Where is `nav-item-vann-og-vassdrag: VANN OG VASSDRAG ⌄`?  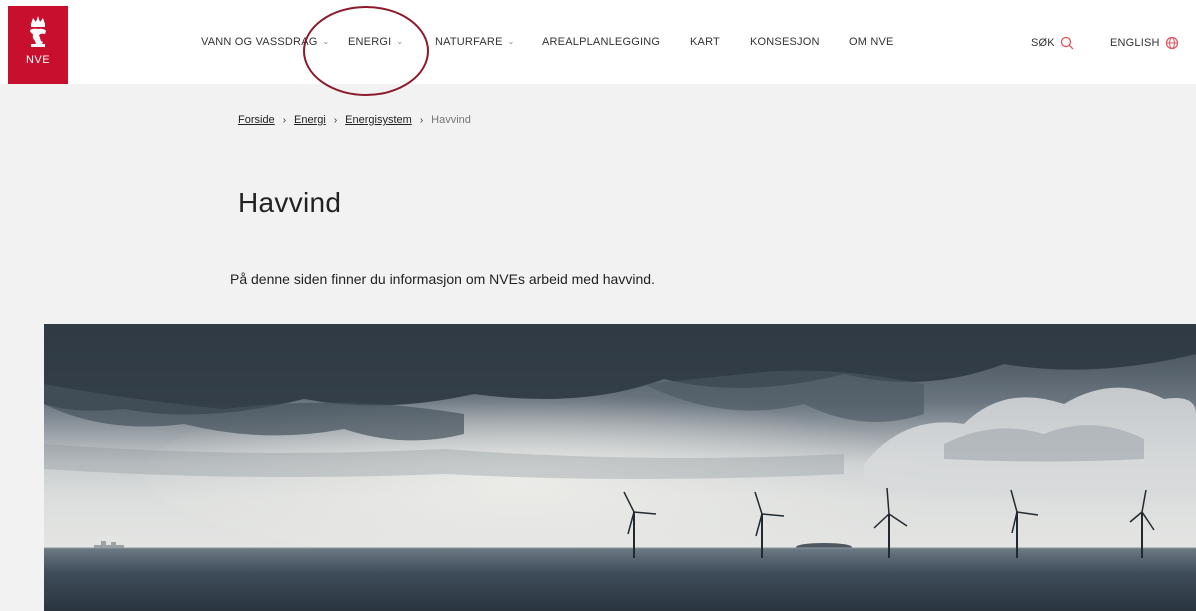
nav-item-vann-og-vassdrag: VANN OG VASSDRAG ⌄ is located at coordinates (265, 42).